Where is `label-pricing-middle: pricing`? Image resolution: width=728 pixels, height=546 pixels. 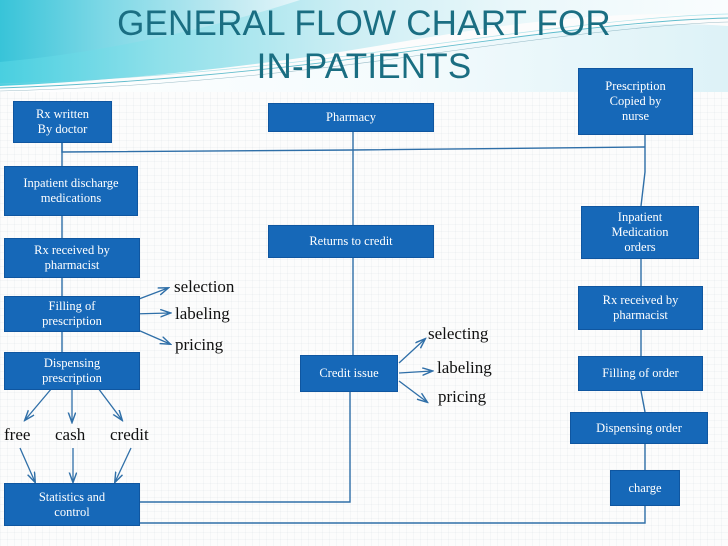 label-pricing-middle: pricing is located at coordinates (462, 396).